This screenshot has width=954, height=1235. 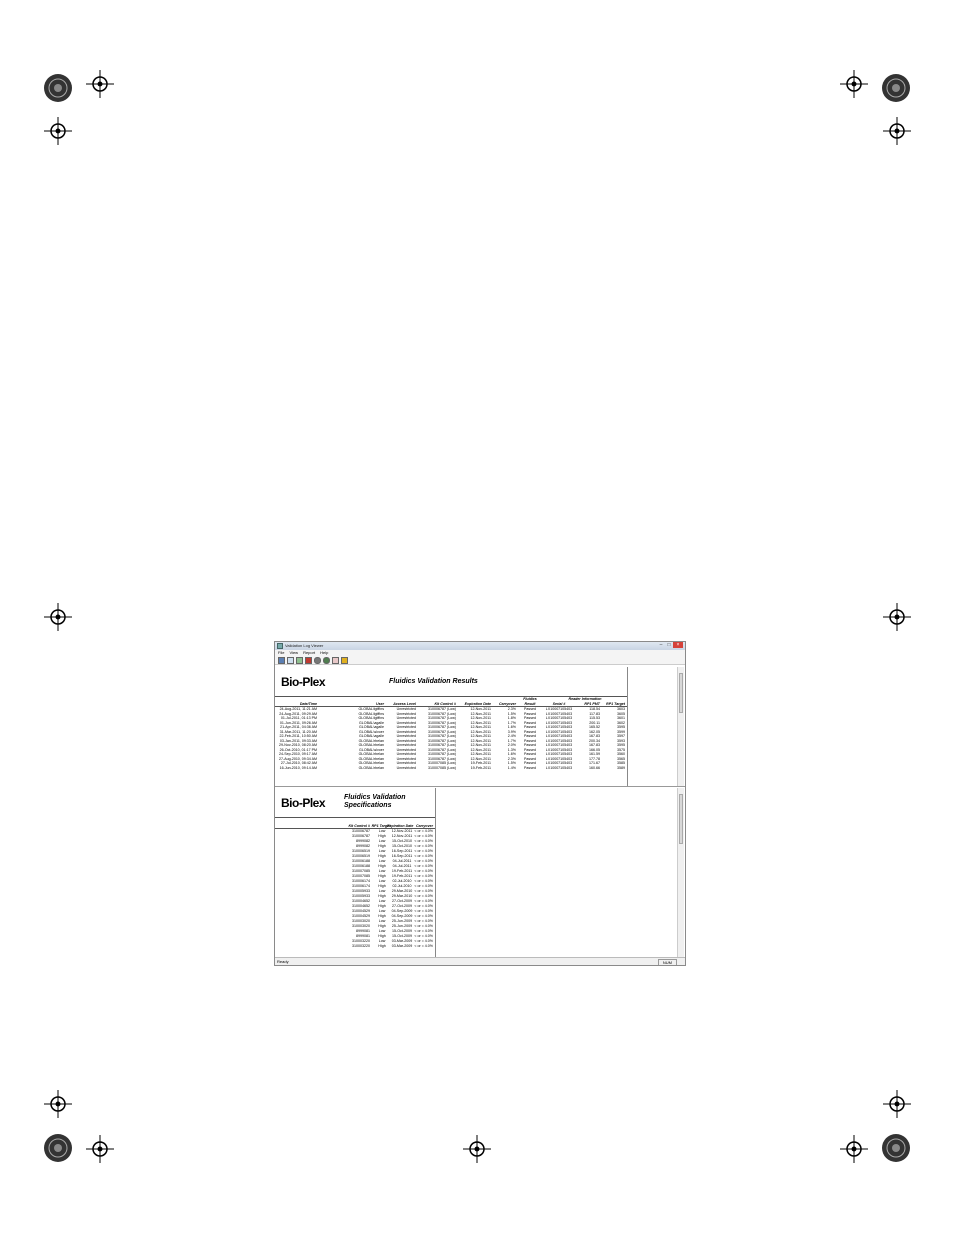 I want to click on mail-icon, so click(x=335, y=660).